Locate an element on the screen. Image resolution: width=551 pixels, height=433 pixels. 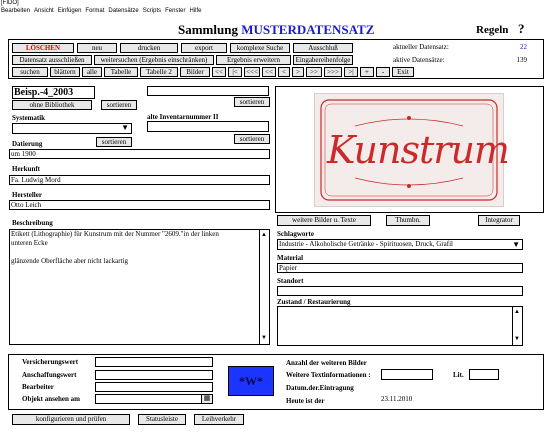
herkunft-label: Herkunft is located at coordinates (26, 169).